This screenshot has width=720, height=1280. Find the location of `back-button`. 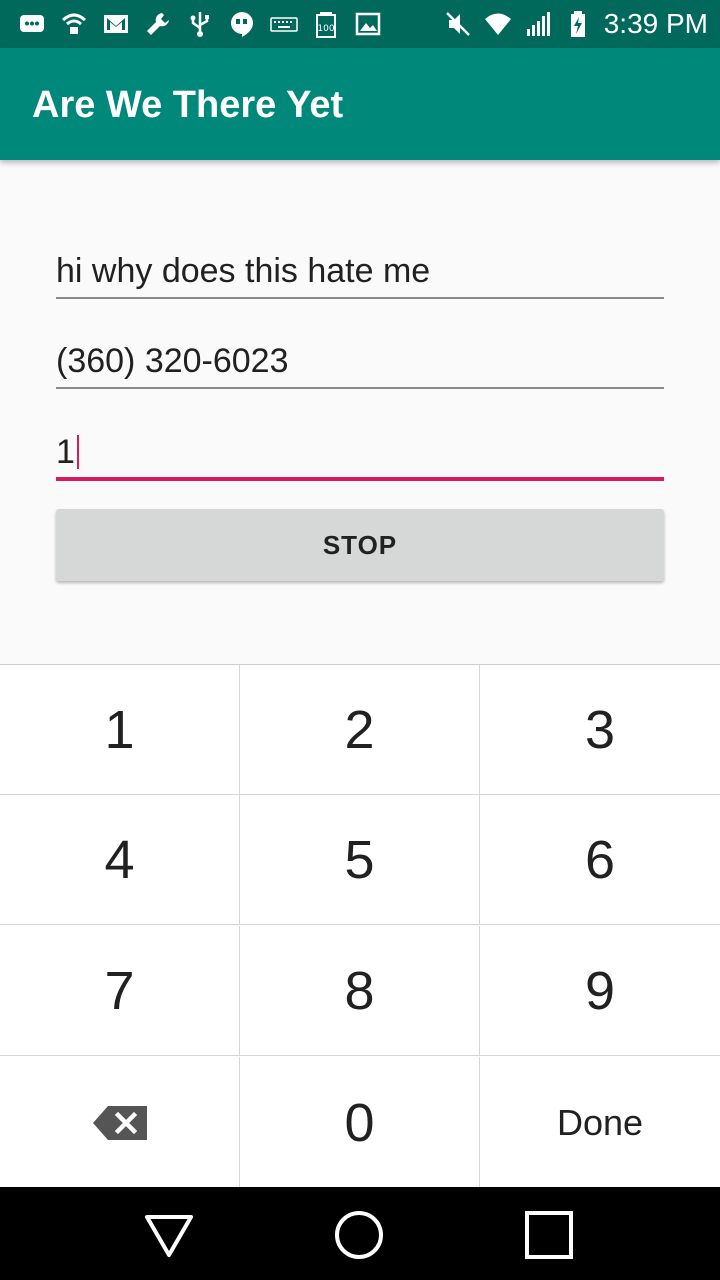

back-button is located at coordinates (169, 1235).